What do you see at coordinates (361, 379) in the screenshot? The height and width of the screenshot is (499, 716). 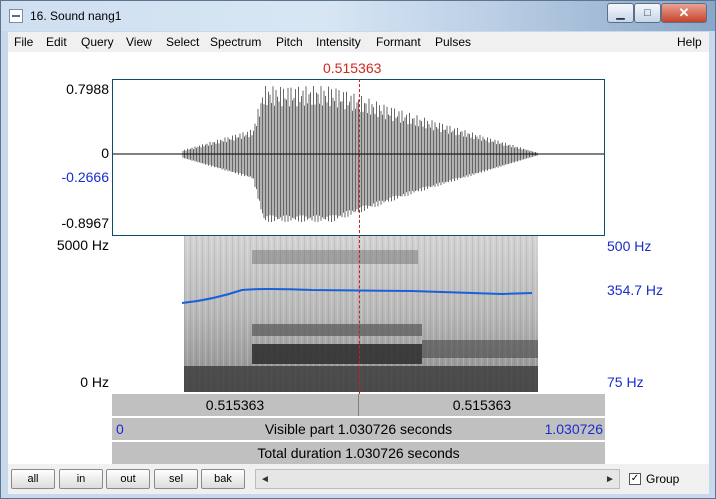 I see `spectrogram-low-band` at bounding box center [361, 379].